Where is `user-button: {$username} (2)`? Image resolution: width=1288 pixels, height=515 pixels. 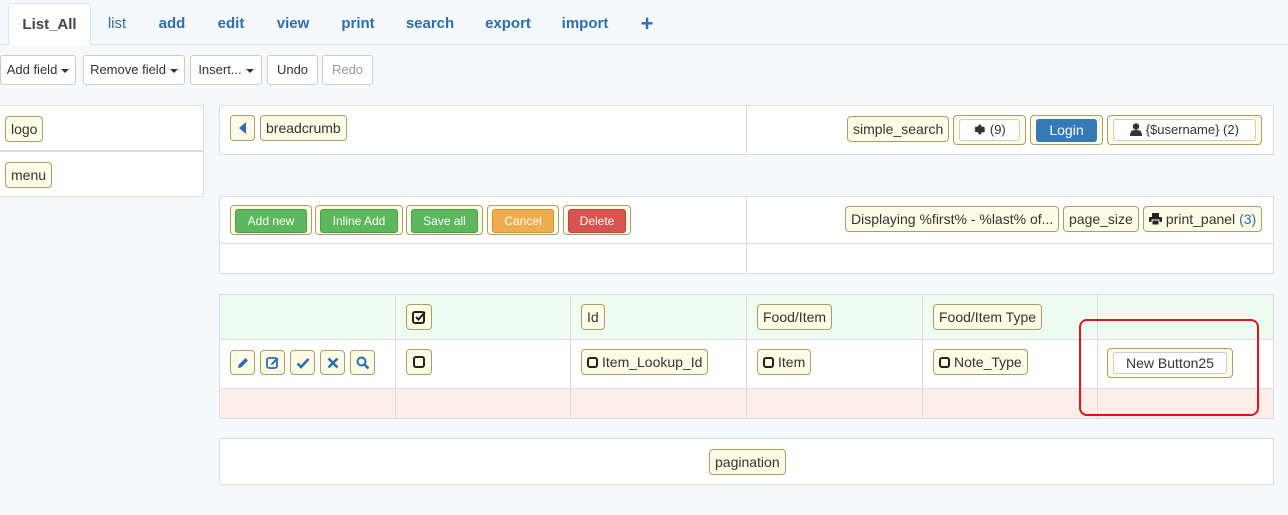 user-button: {$username} (2) is located at coordinates (1184, 130).